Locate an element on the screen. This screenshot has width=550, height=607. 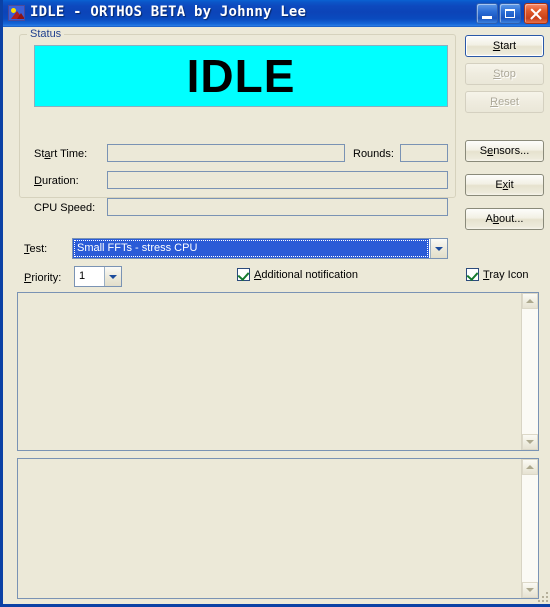
scroll-down-icon is located at coordinates (530, 442).